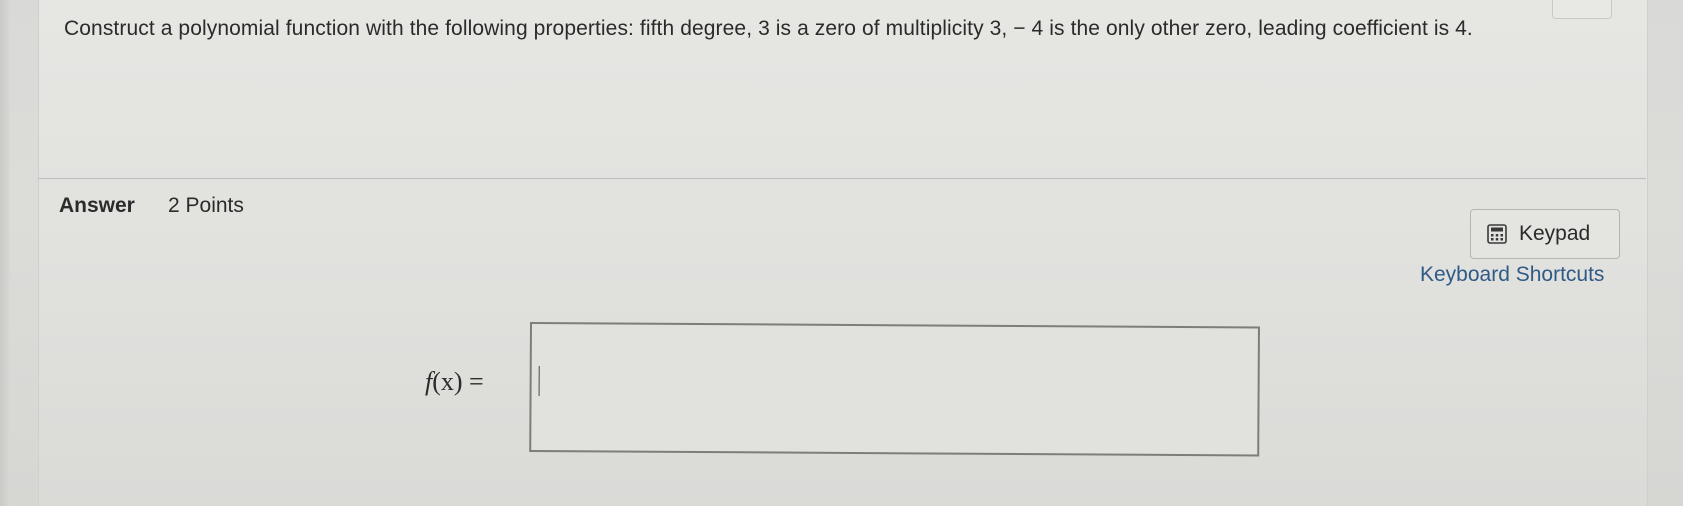 The height and width of the screenshot is (506, 1683). I want to click on function-label: f(x) =, so click(454, 382).